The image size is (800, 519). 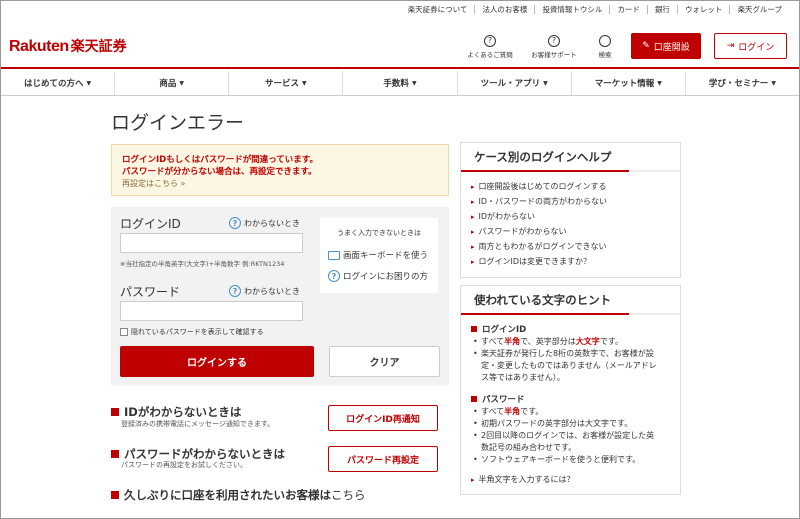 I want to click on nav-item-products: 商品 ▼, so click(x=172, y=83).